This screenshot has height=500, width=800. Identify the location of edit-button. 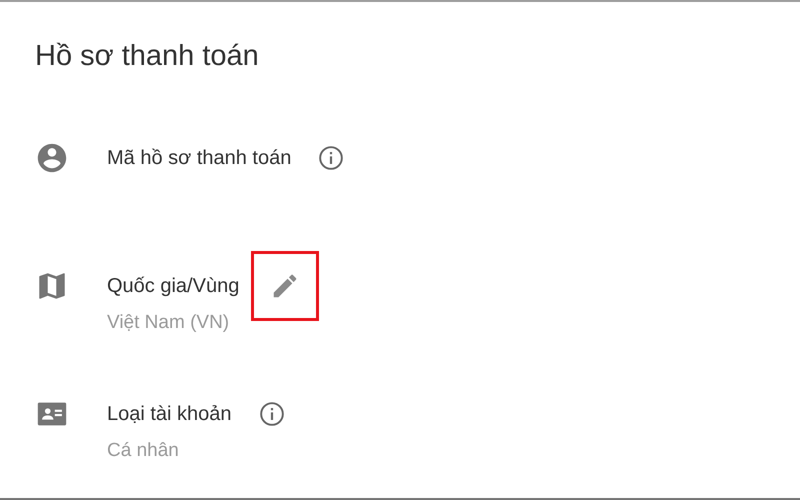
(285, 286).